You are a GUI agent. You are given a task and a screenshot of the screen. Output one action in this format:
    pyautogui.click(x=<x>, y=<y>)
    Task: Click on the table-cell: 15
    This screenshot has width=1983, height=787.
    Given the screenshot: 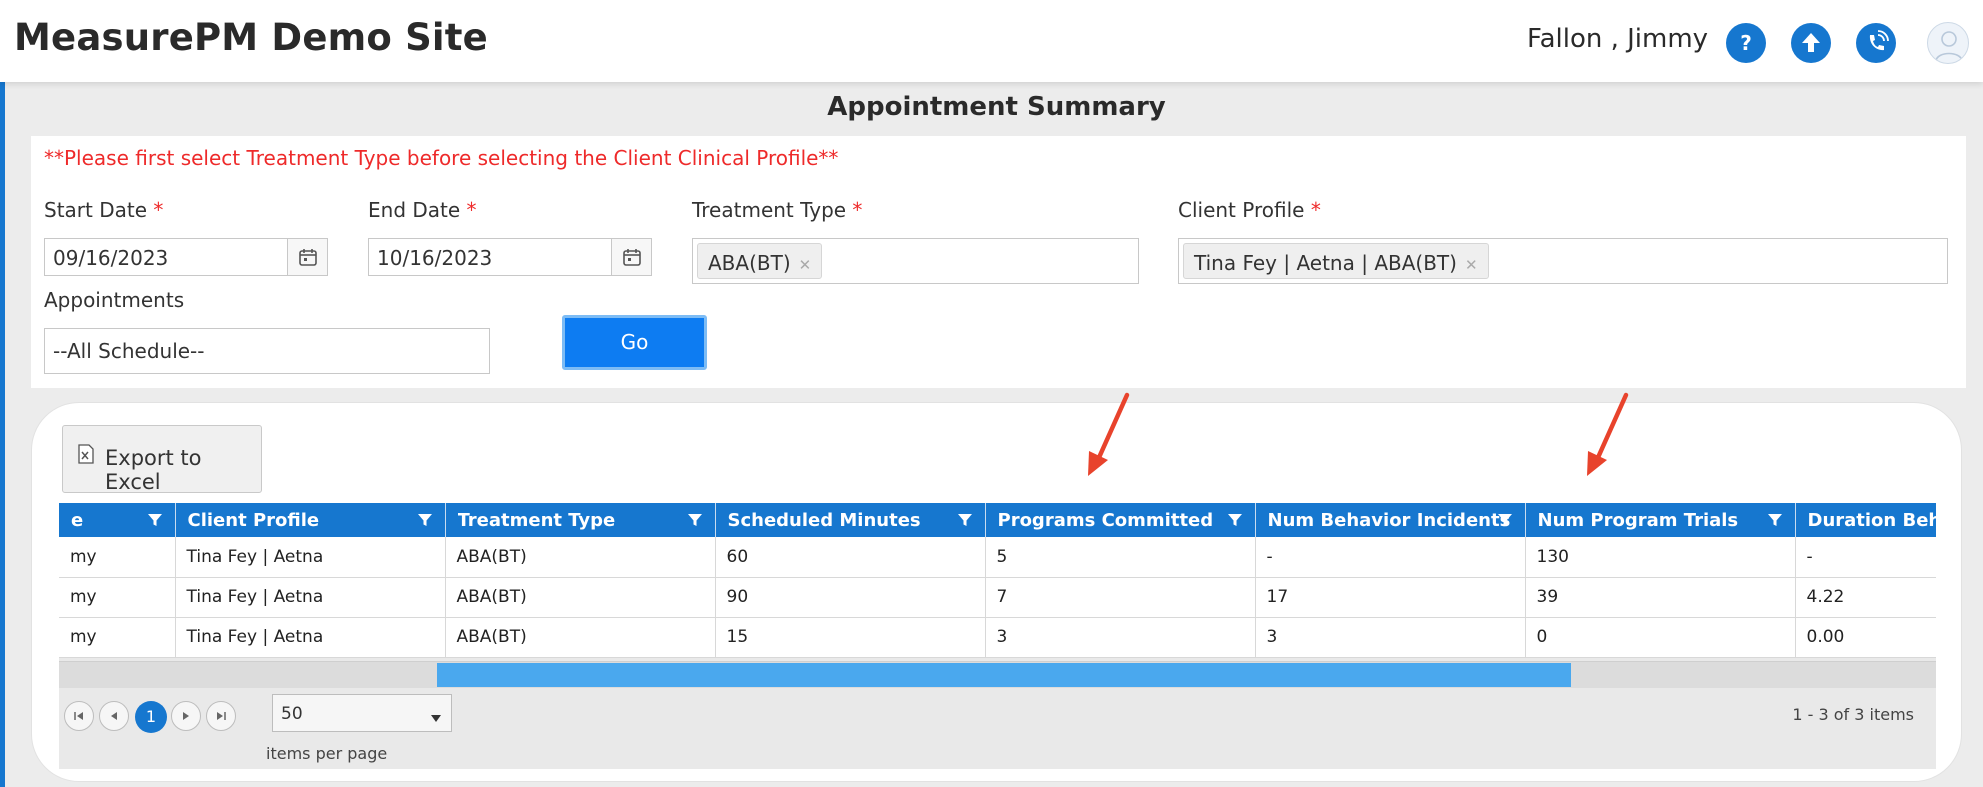 What is the action you would take?
    pyautogui.click(x=850, y=637)
    